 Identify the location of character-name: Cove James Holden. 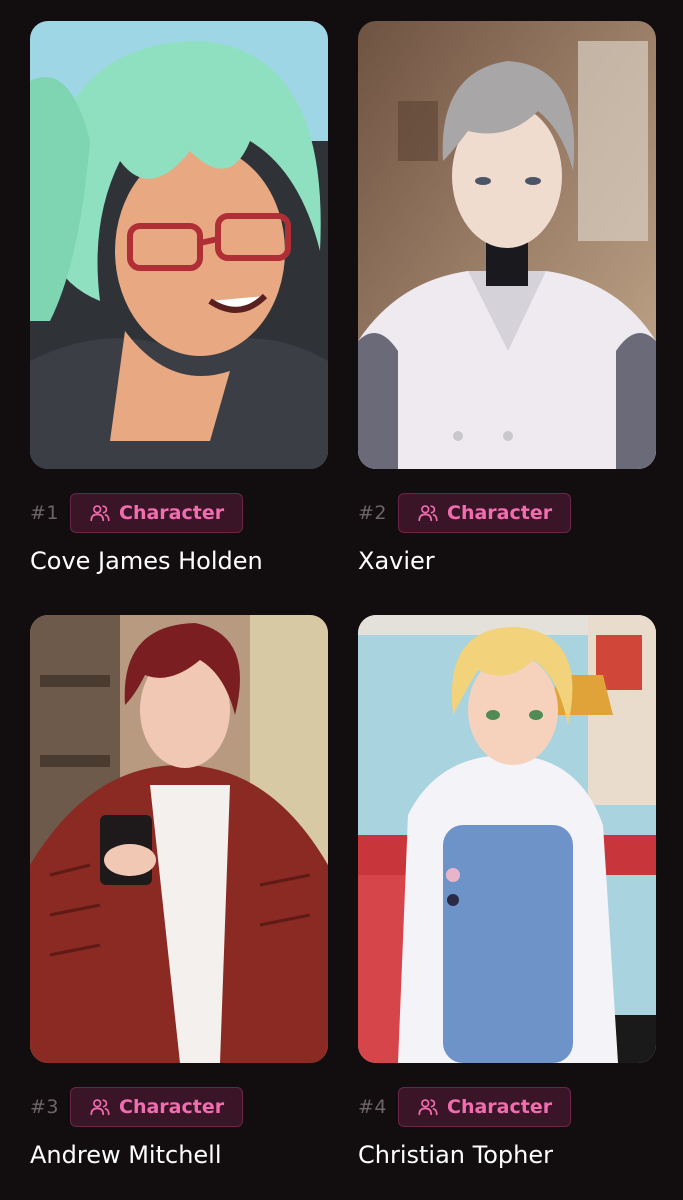
(179, 561).